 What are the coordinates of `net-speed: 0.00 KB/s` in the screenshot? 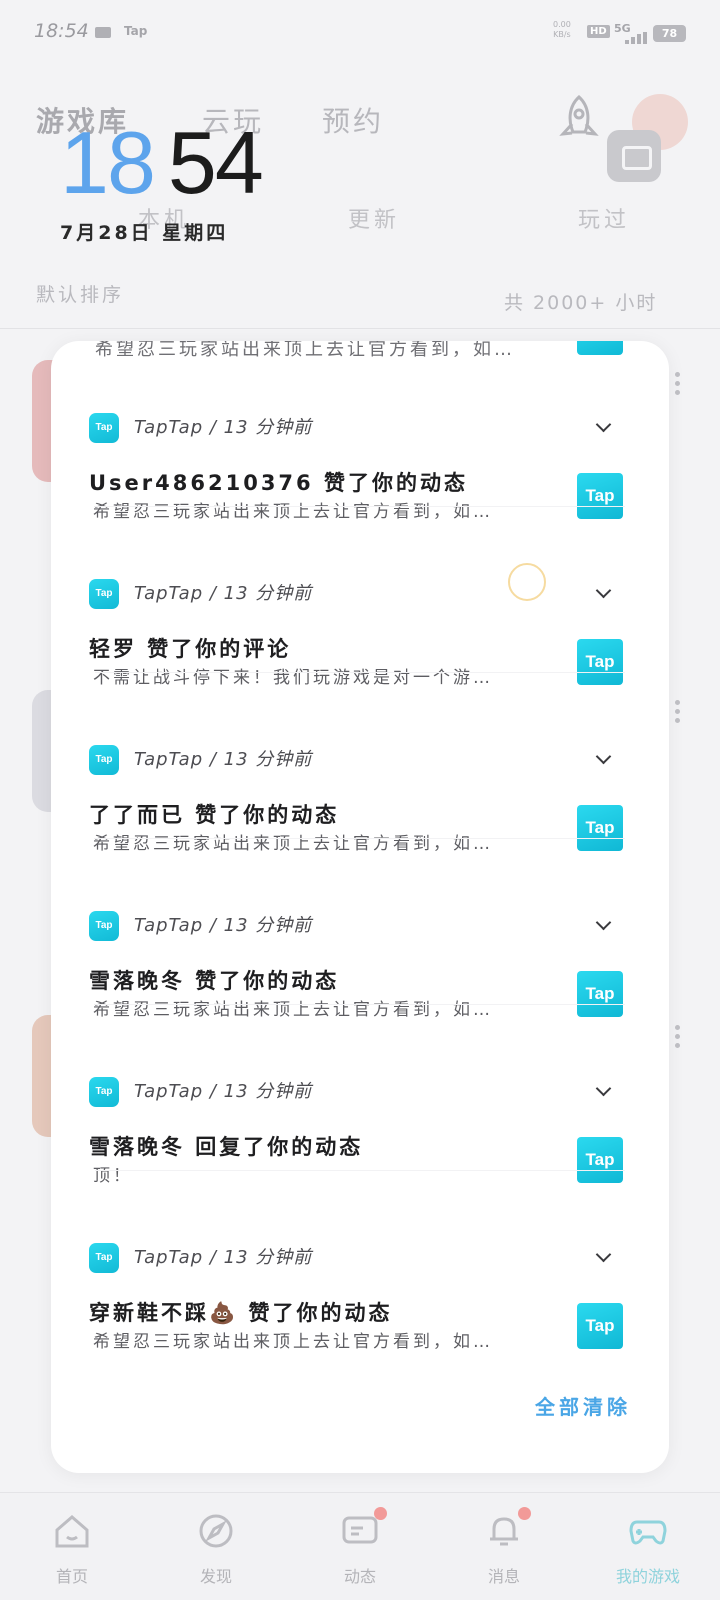 It's located at (562, 30).